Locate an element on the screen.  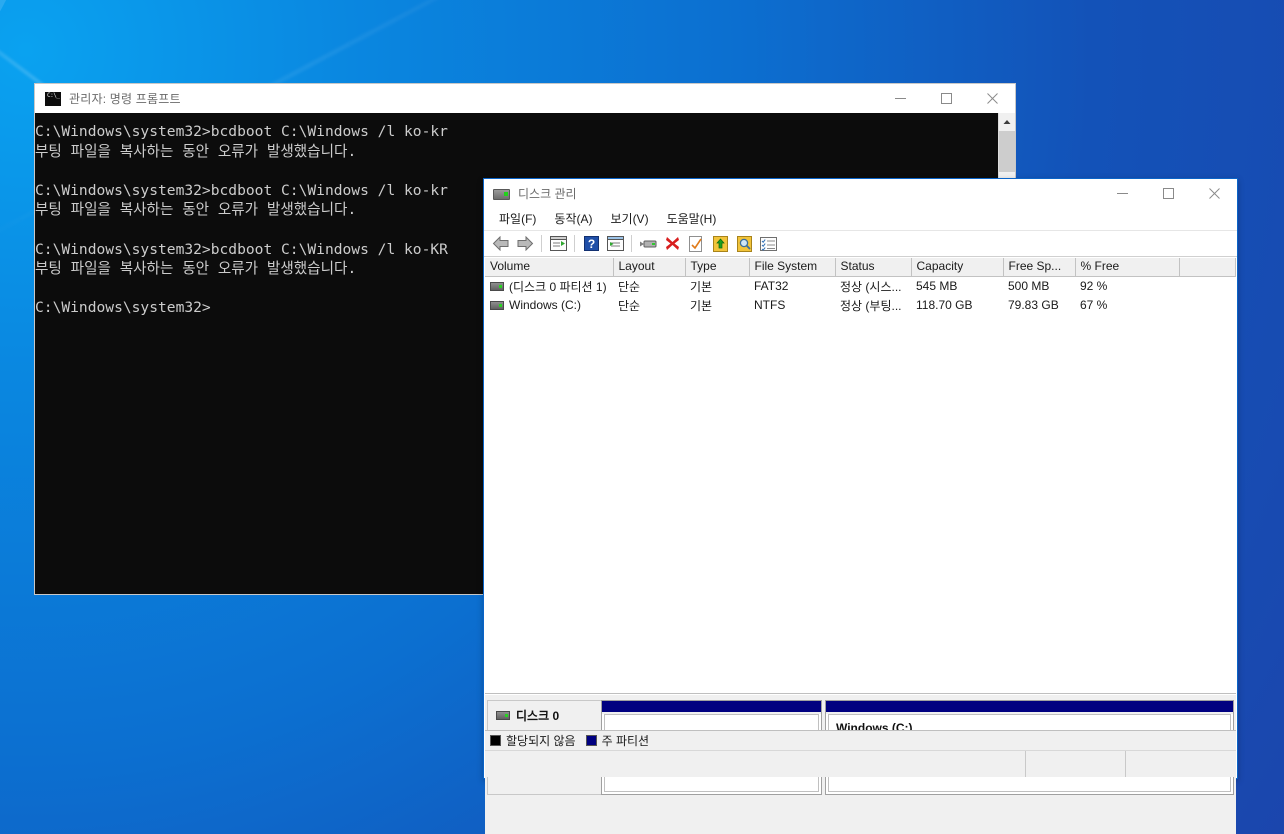
menu-action: 동작(A) is located at coordinates (573, 218).